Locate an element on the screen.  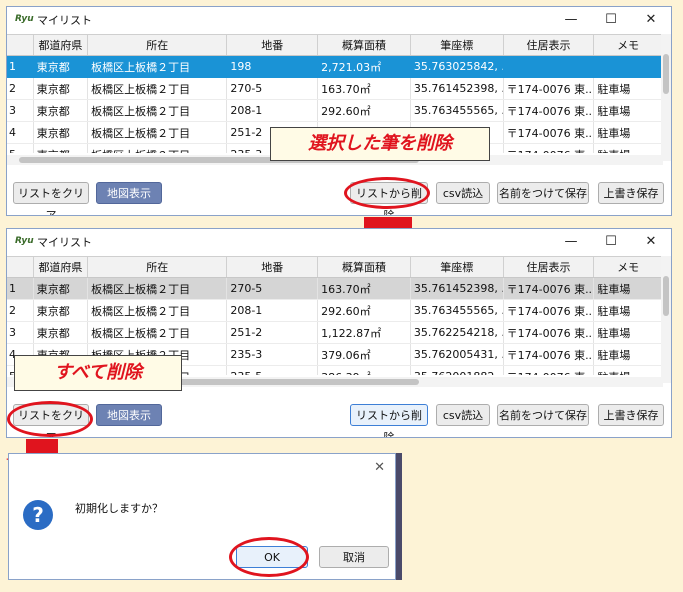
window-title: マイリスト is located at coordinates (64, 20).